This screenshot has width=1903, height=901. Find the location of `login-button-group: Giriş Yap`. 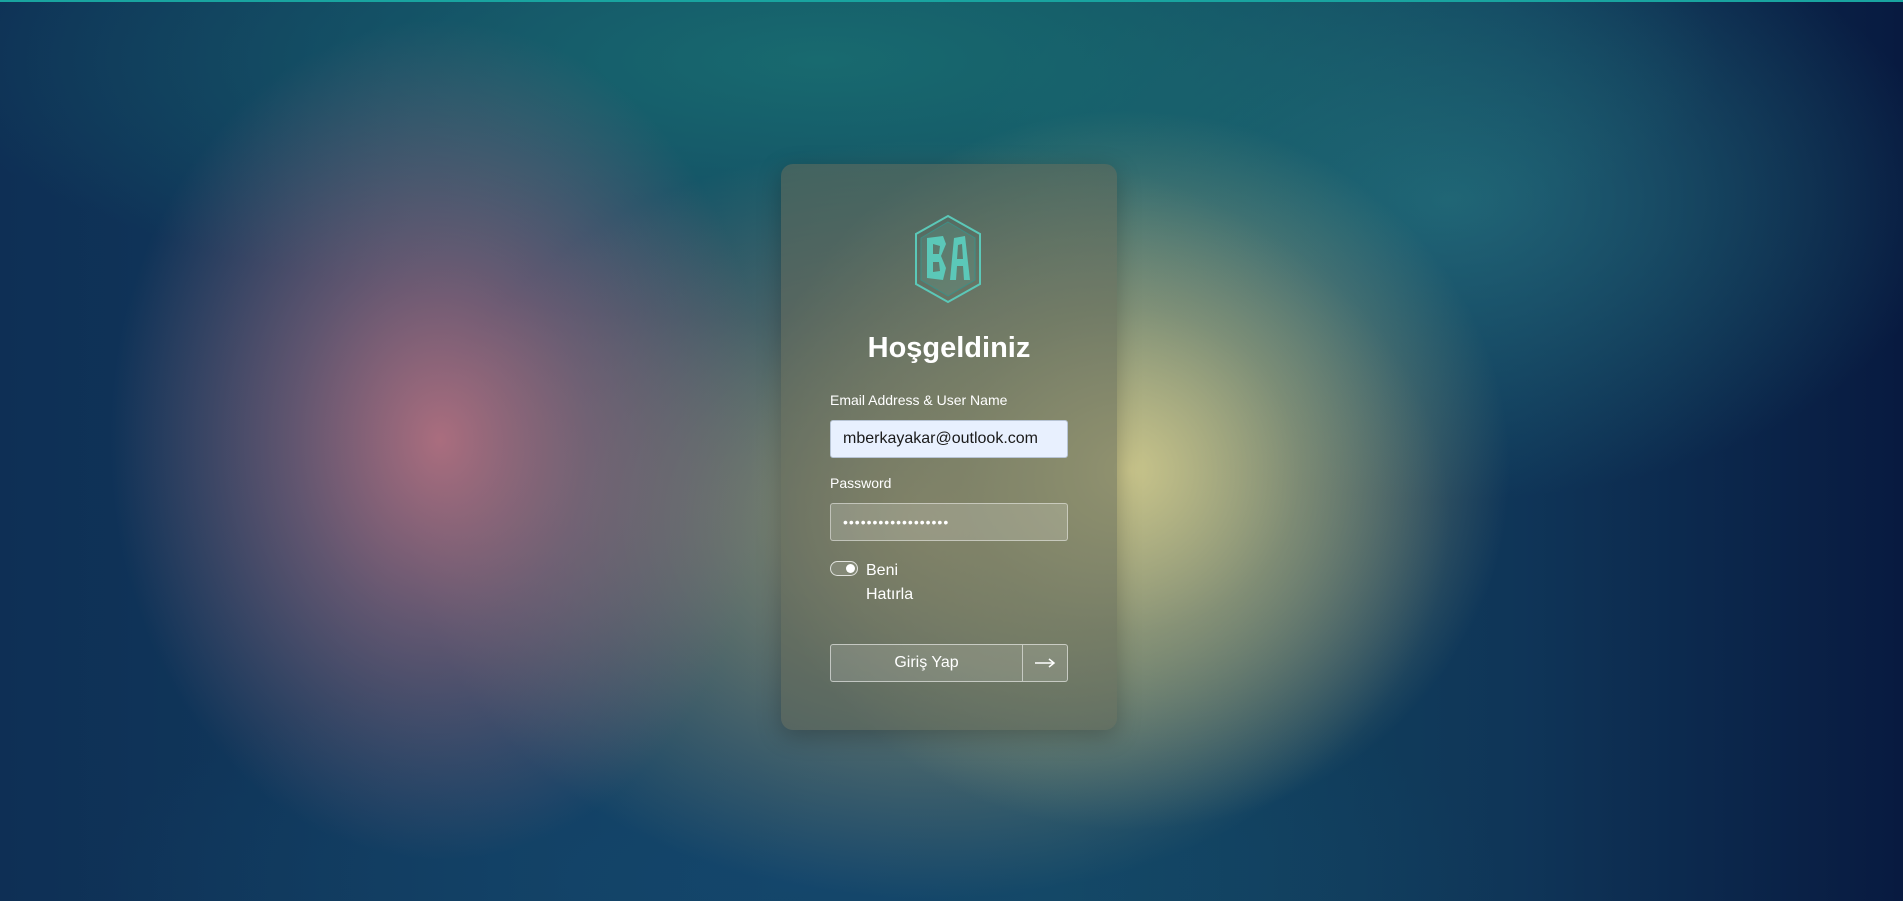

login-button-group: Giriş Yap is located at coordinates (949, 663).